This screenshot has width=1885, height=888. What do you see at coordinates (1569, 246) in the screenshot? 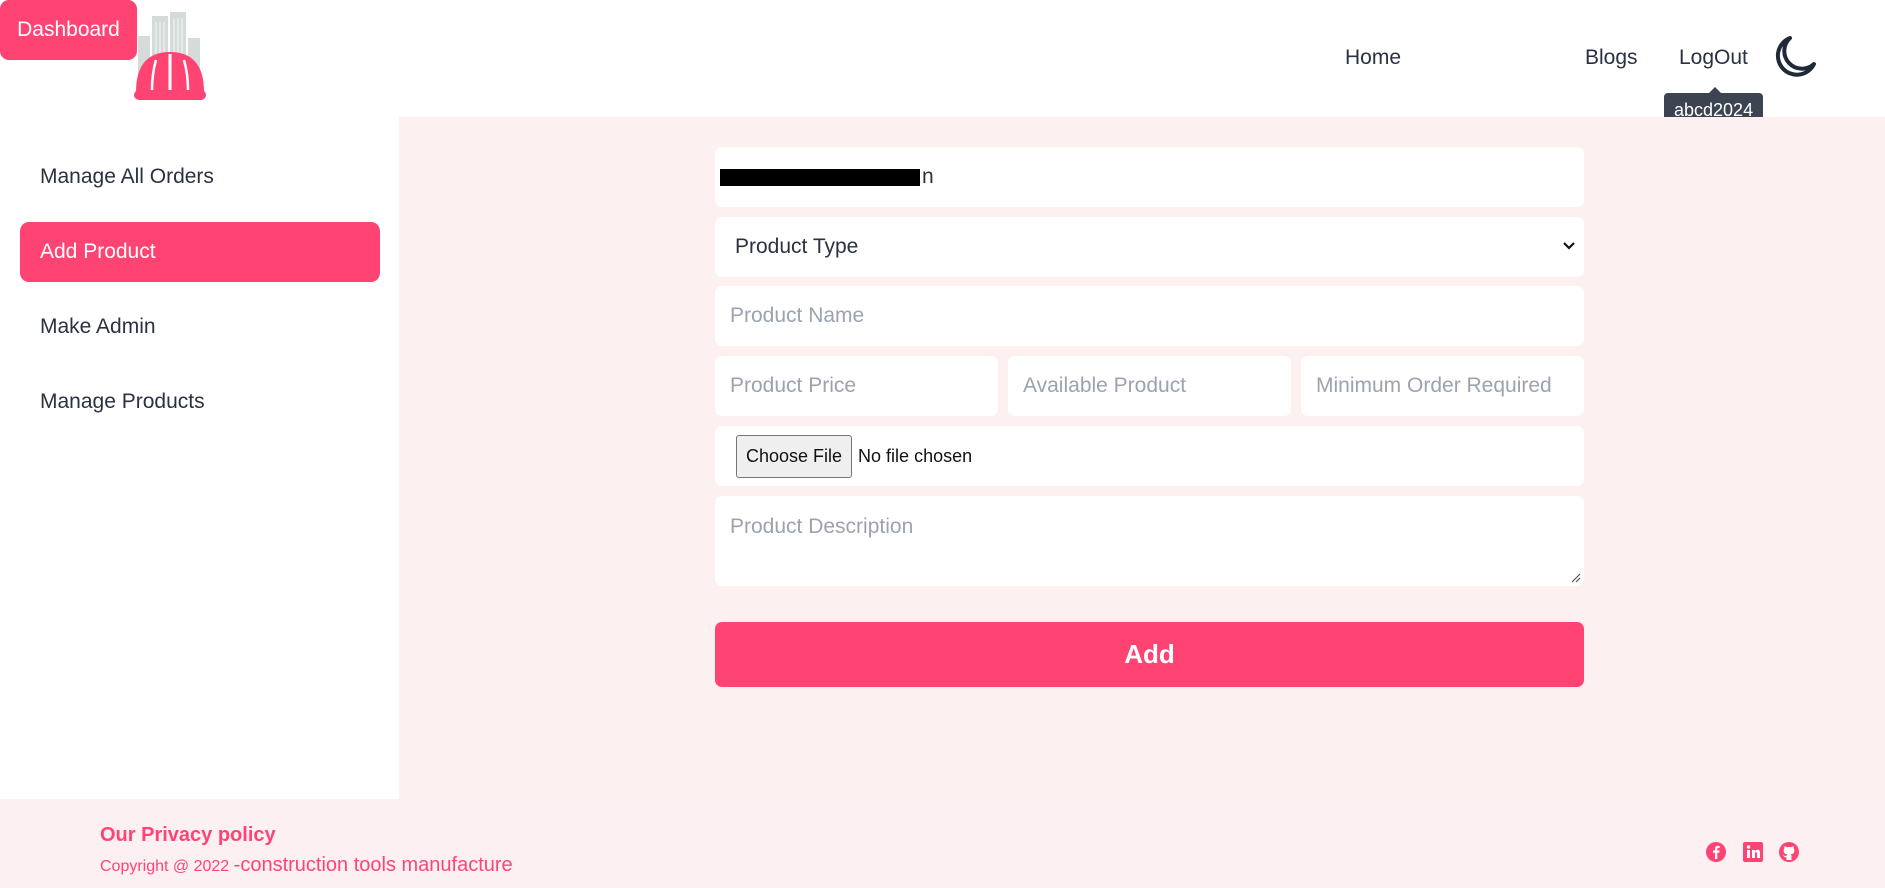
I see `chevron-down-icon` at bounding box center [1569, 246].